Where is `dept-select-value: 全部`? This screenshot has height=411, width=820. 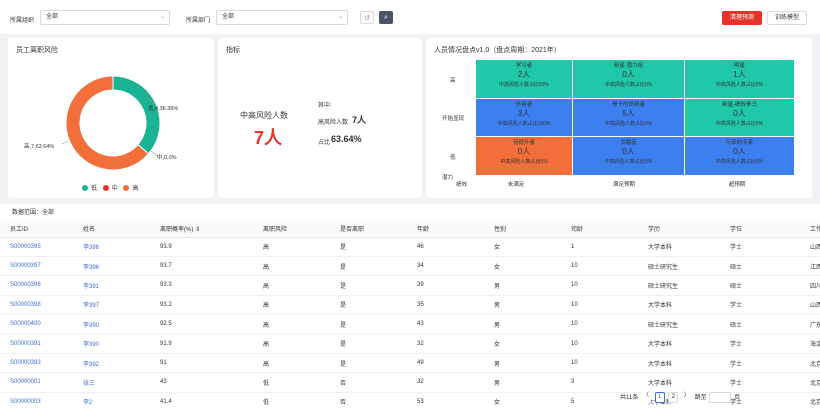 dept-select-value: 全部 is located at coordinates (228, 17).